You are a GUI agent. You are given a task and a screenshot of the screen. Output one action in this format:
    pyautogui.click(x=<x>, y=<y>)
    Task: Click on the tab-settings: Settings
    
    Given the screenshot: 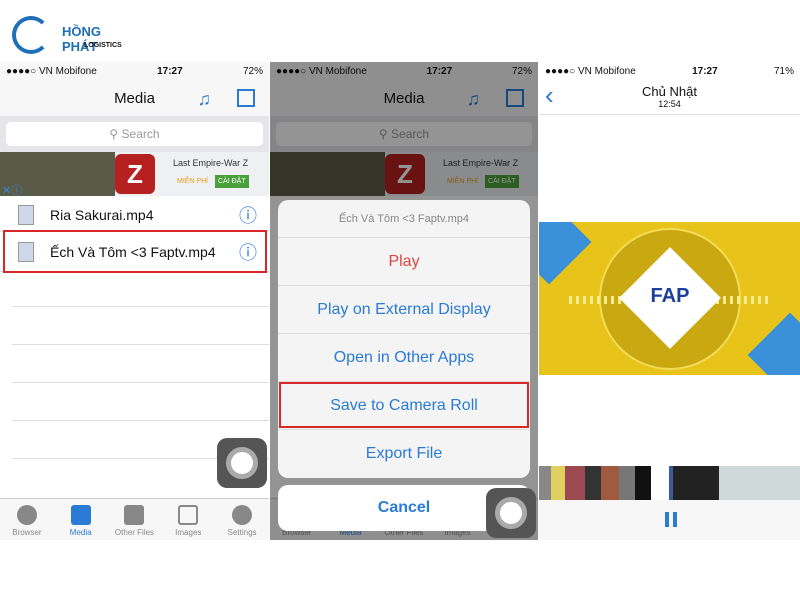 What is the action you would take?
    pyautogui.click(x=242, y=521)
    